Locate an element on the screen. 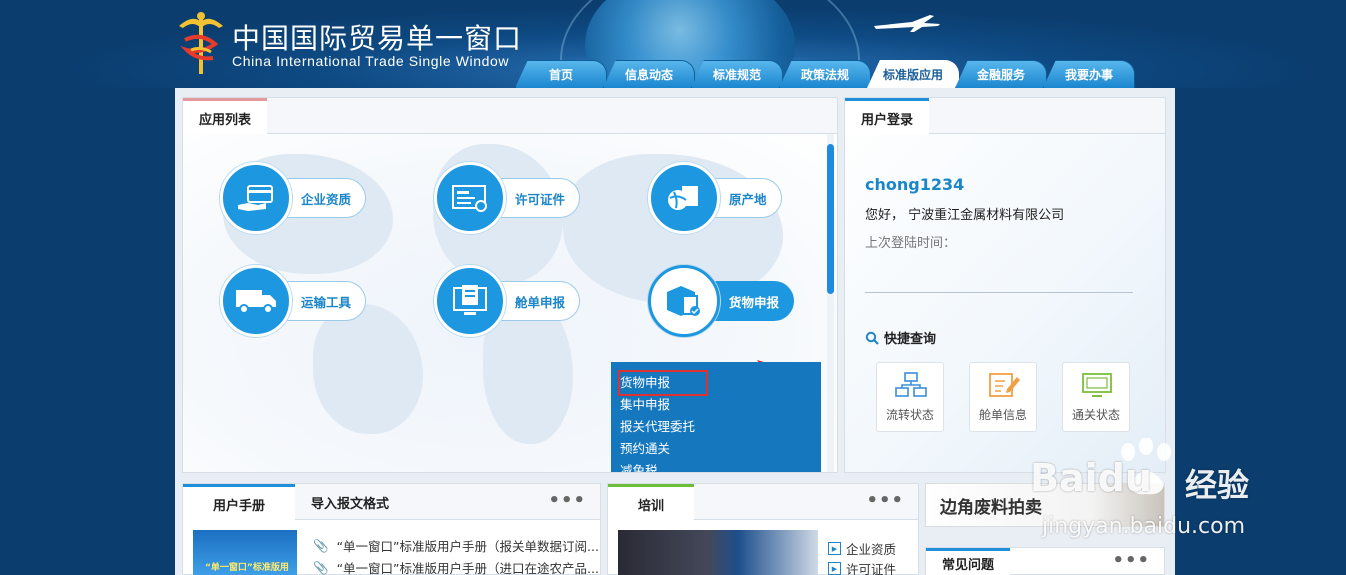  search-icon is located at coordinates (872, 338).